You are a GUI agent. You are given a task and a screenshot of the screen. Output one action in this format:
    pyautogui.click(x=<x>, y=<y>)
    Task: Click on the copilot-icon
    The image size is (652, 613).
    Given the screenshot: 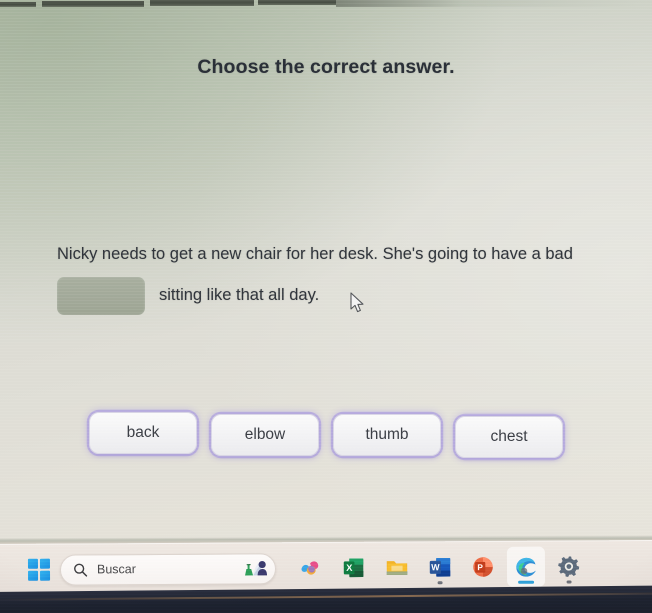 What is the action you would take?
    pyautogui.click(x=310, y=568)
    